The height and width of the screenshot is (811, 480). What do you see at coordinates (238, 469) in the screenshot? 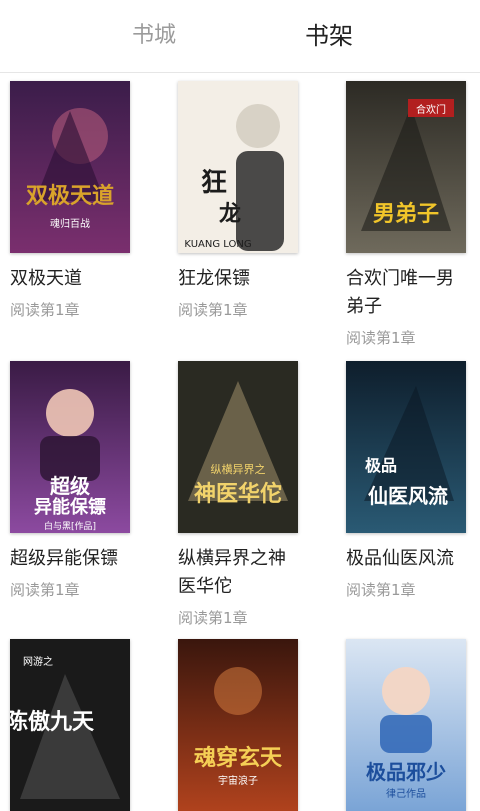
I see `cover-subtitle: 纵横异界之` at bounding box center [238, 469].